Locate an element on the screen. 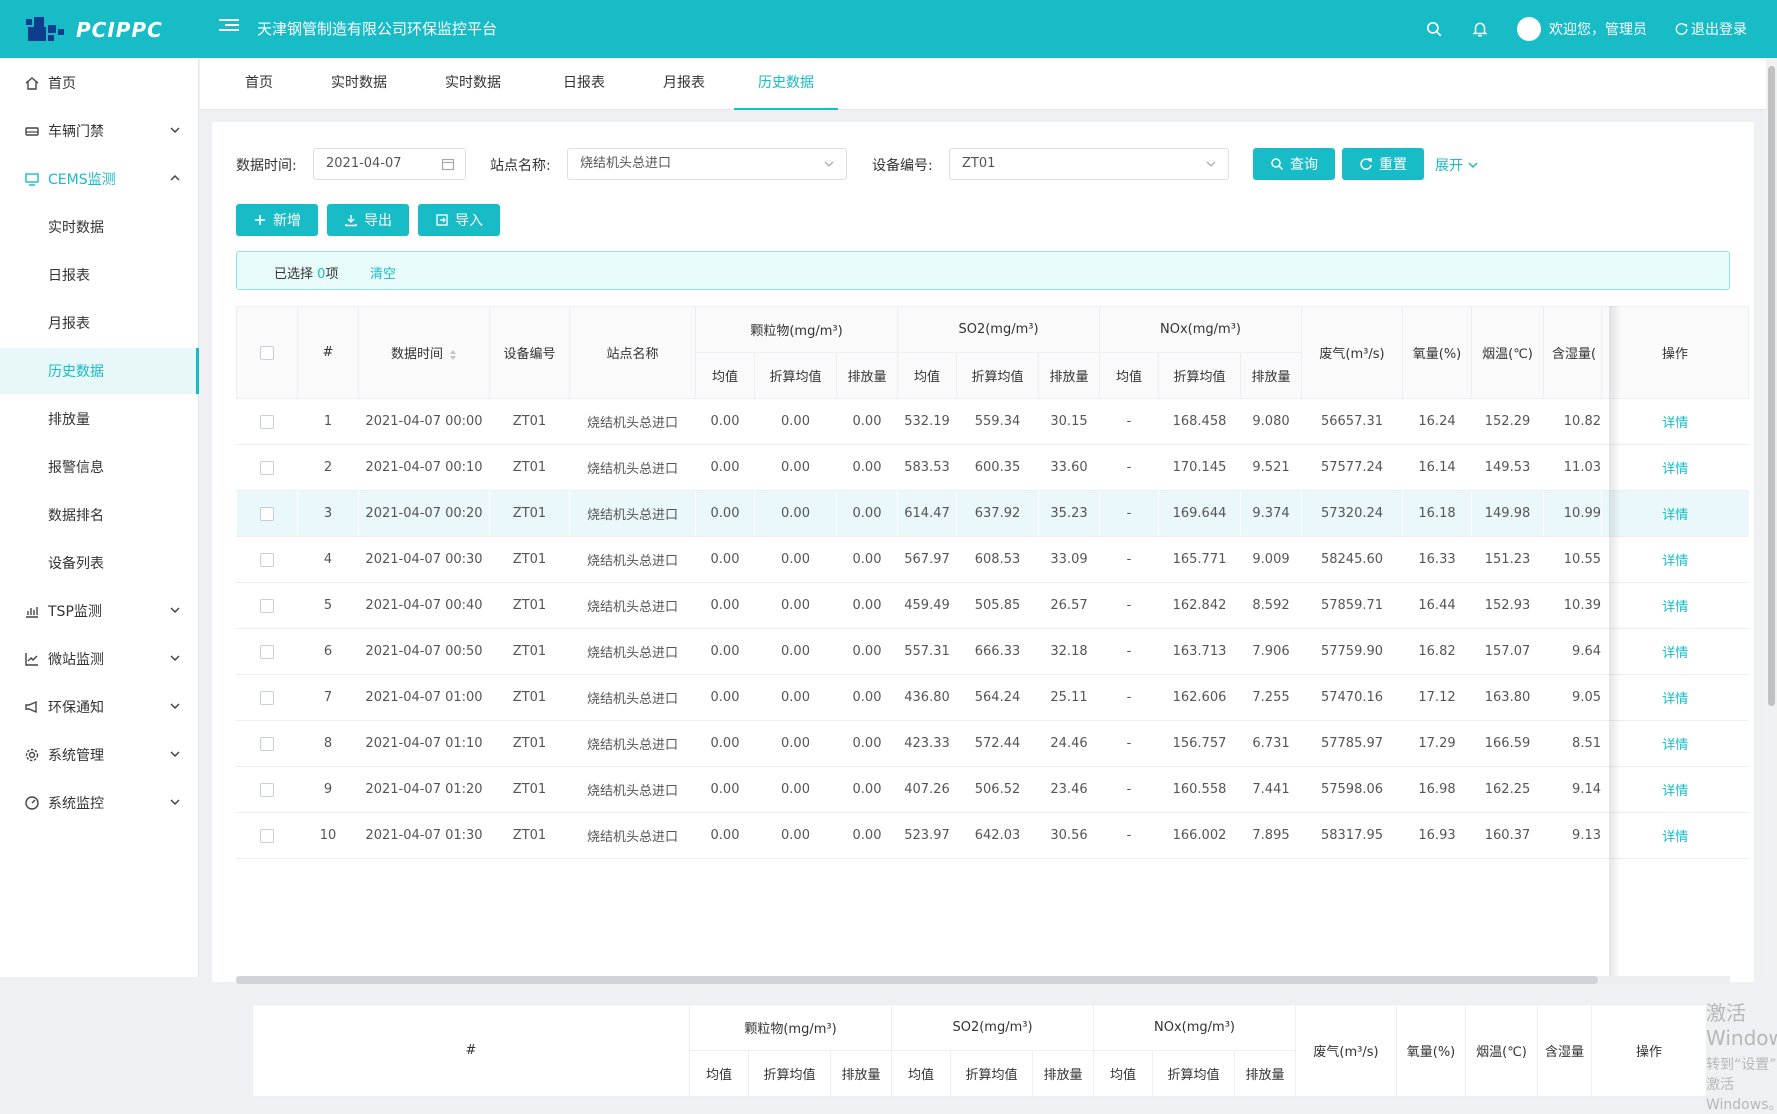  tab-monthly: 月报表 is located at coordinates (684, 84).